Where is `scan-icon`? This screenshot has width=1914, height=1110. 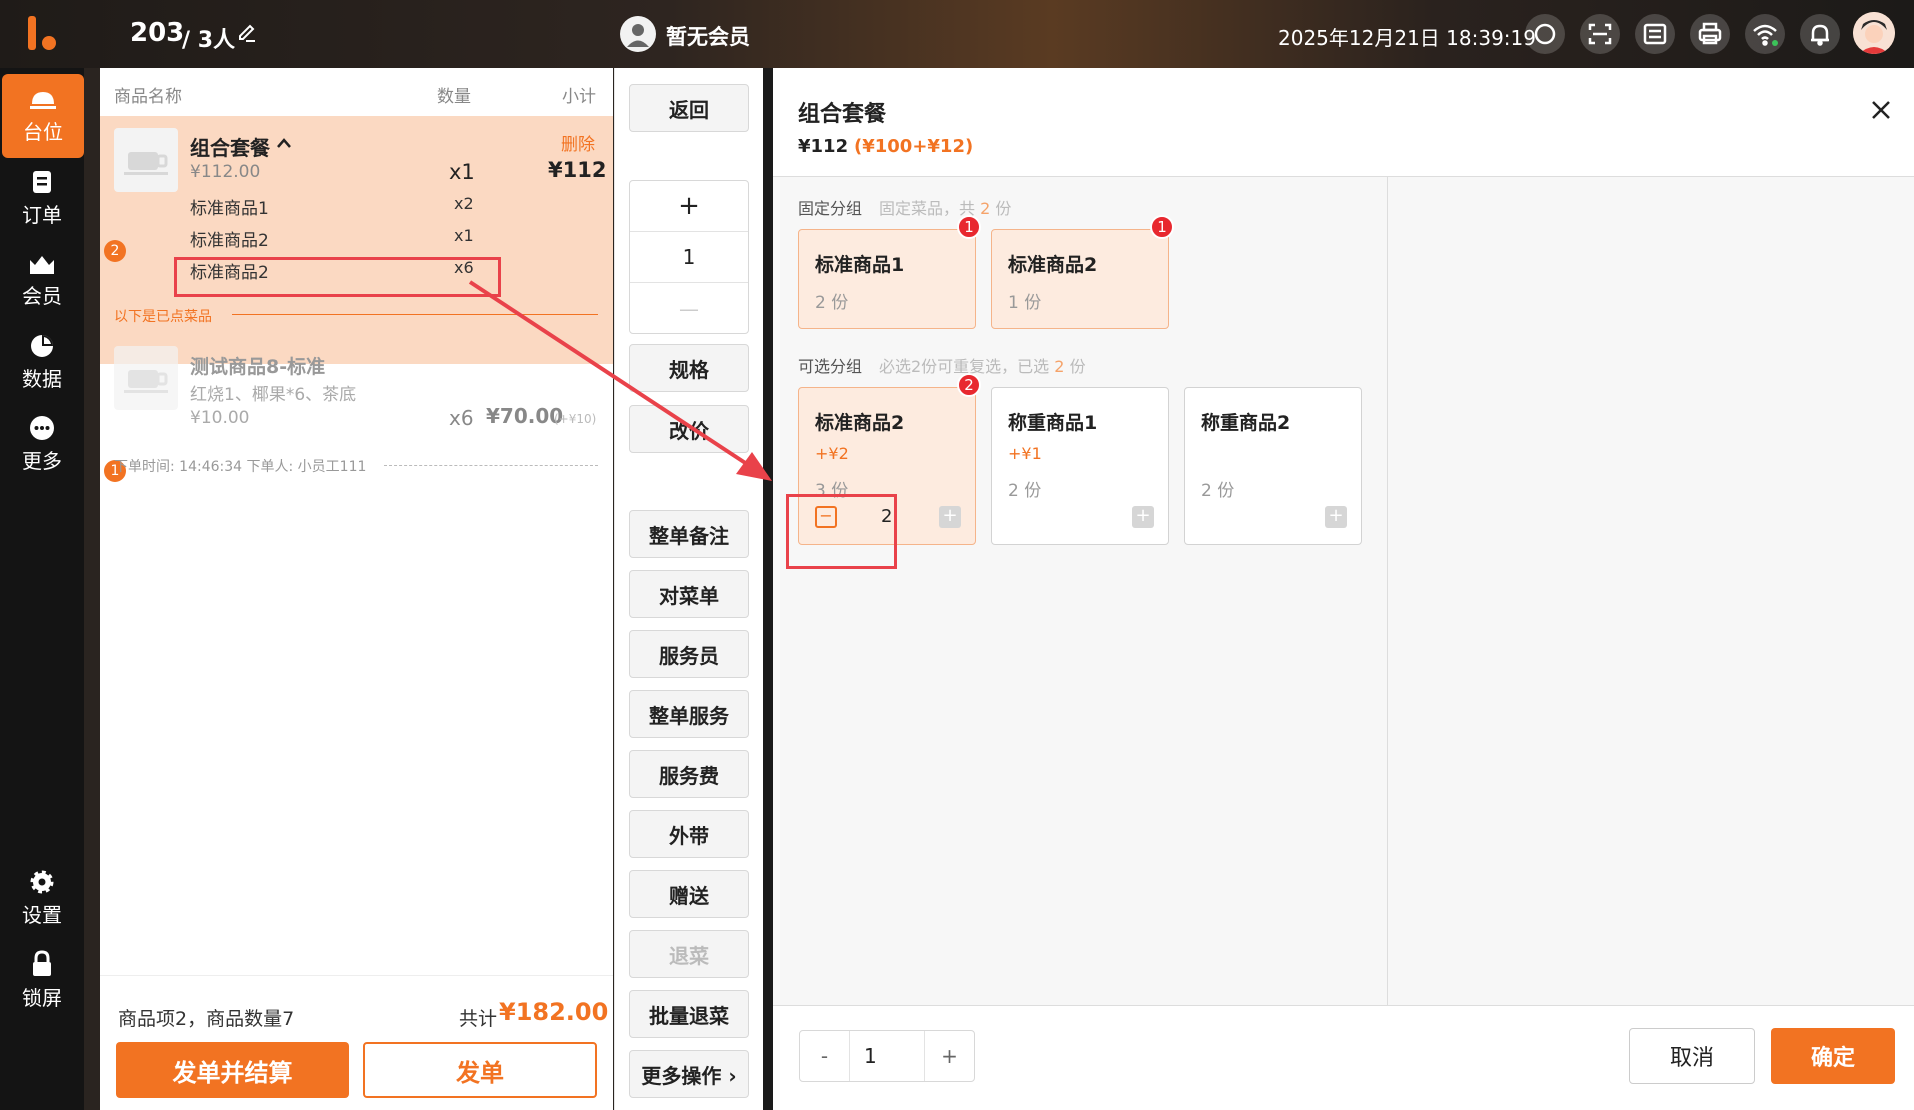
scan-icon is located at coordinates (1600, 34).